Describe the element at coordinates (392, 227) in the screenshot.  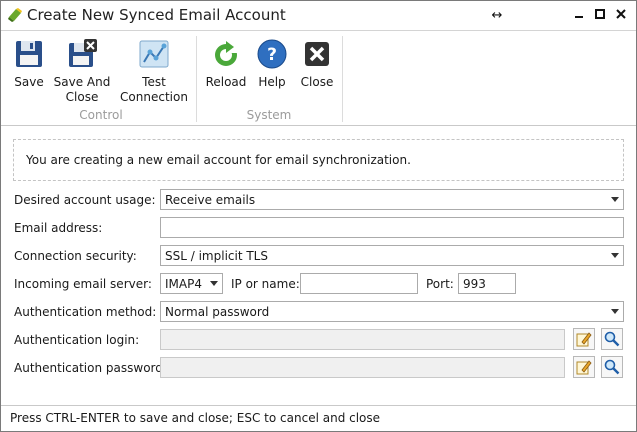
I see `email-address-input` at that location.